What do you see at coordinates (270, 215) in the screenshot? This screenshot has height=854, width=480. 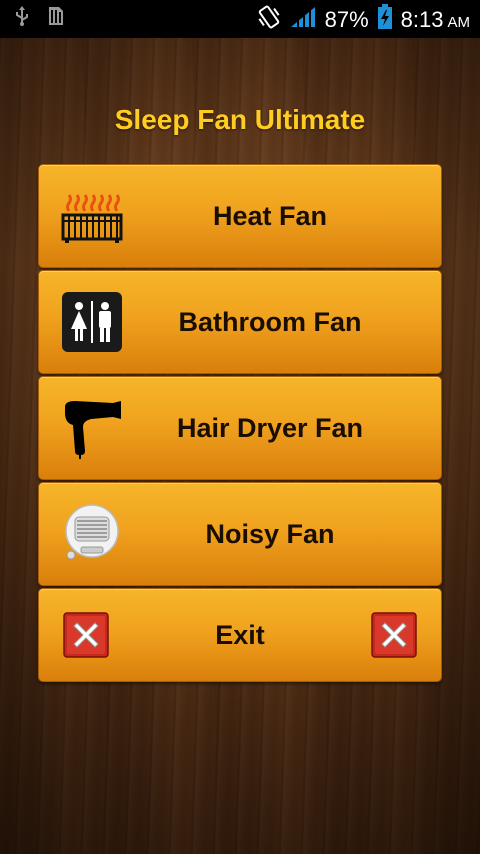 I see `heat-fan-label: Heat Fan` at bounding box center [270, 215].